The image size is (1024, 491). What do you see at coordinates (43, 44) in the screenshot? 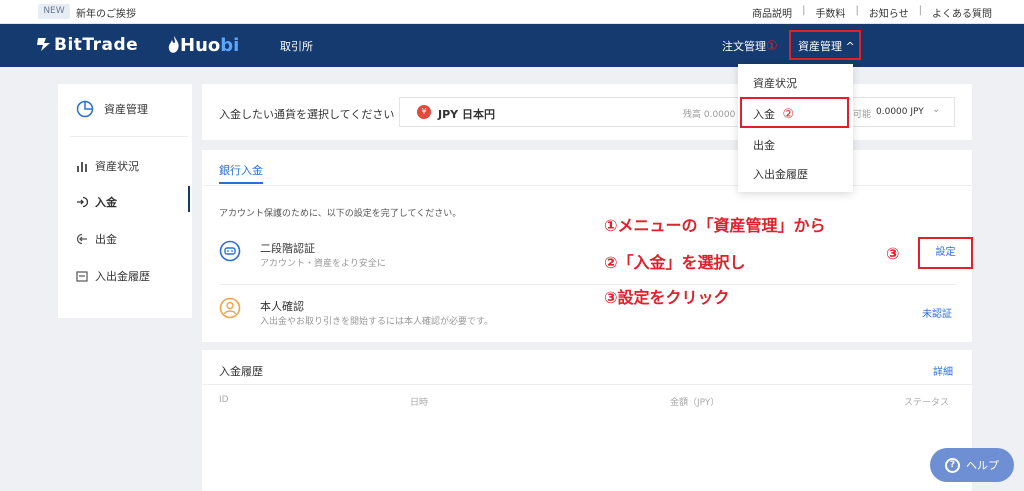
I see `bittrade-logo-icon` at bounding box center [43, 44].